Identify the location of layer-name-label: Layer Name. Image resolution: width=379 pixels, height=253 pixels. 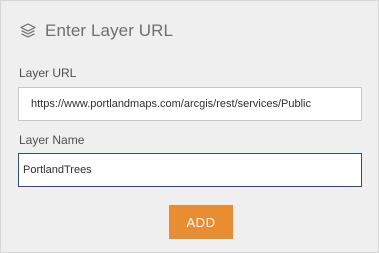
(52, 140).